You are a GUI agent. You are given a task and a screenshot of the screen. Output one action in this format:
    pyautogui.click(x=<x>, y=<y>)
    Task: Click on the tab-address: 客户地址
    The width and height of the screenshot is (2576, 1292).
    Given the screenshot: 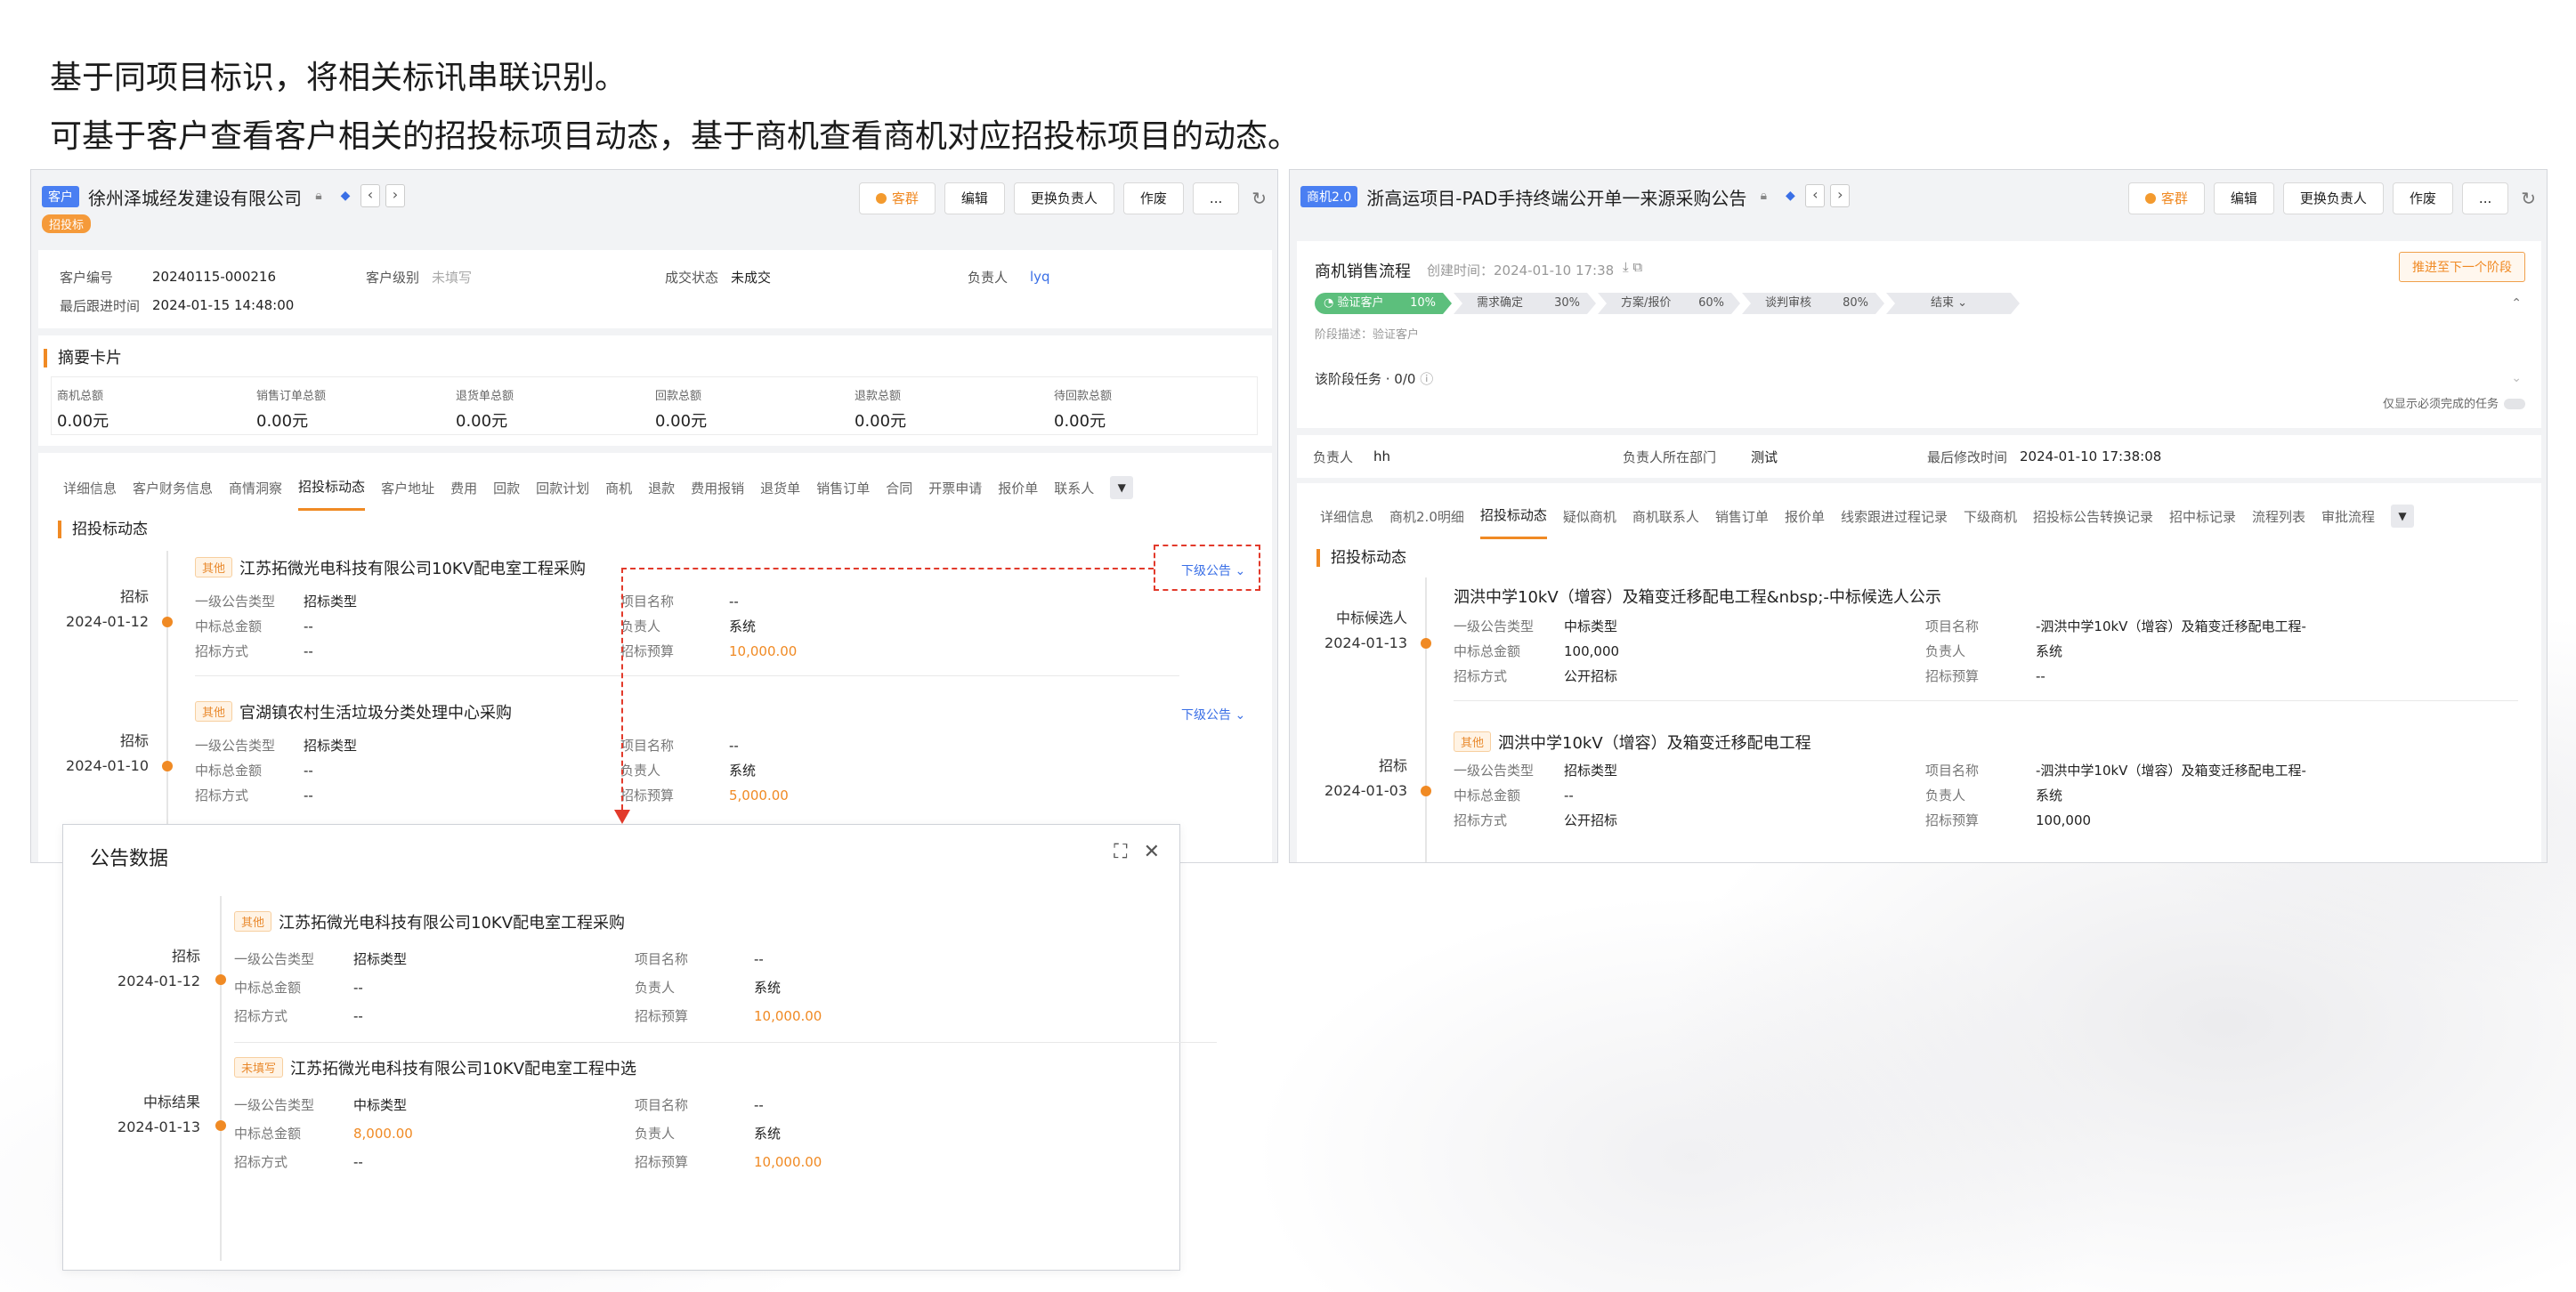 What is the action you would take?
    pyautogui.click(x=407, y=494)
    